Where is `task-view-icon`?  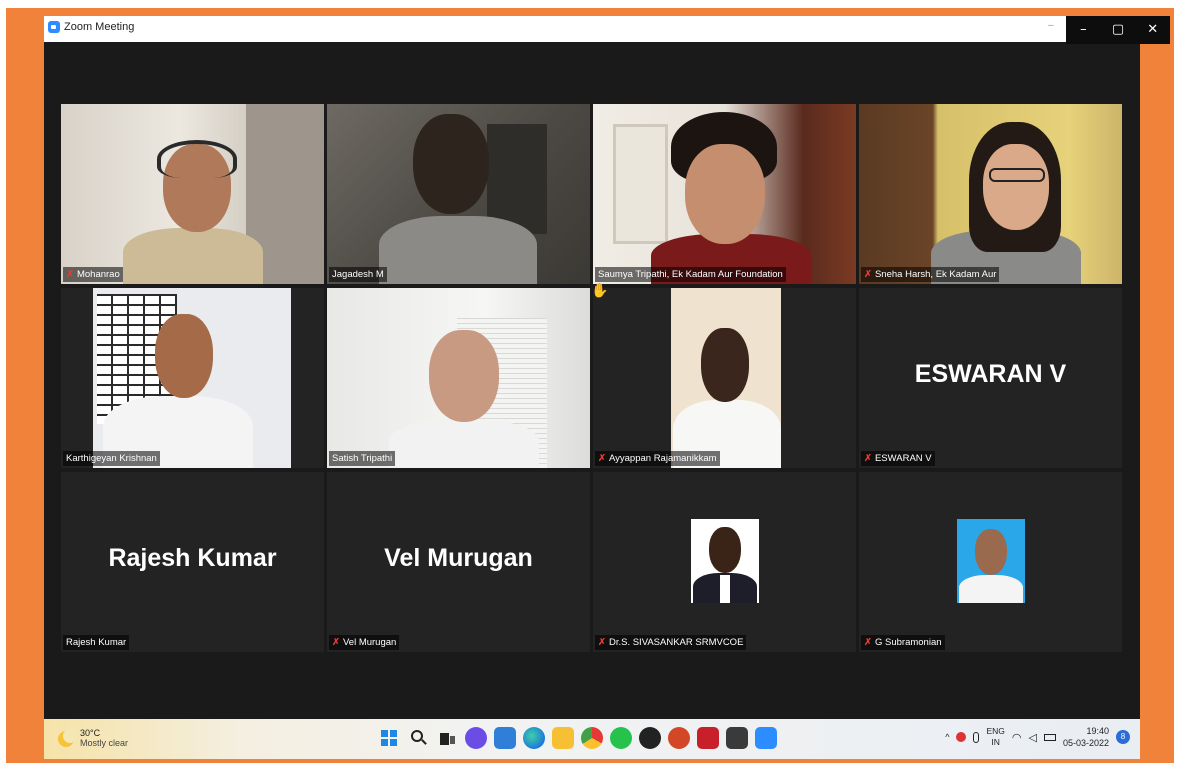
task-view-icon is located at coordinates (447, 738).